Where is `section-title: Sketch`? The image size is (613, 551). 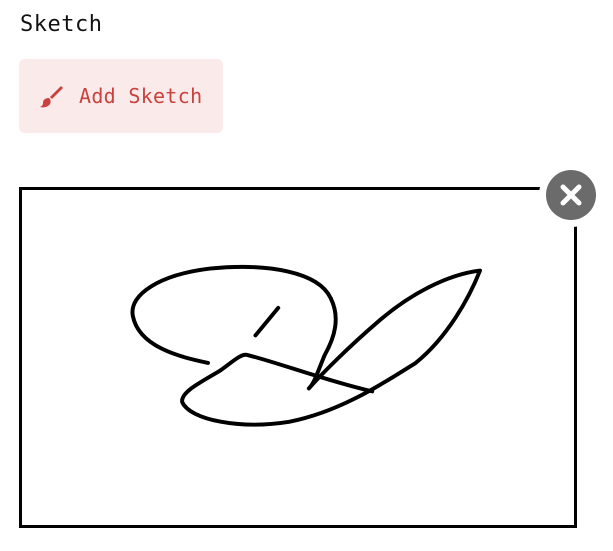
section-title: Sketch is located at coordinates (61, 24).